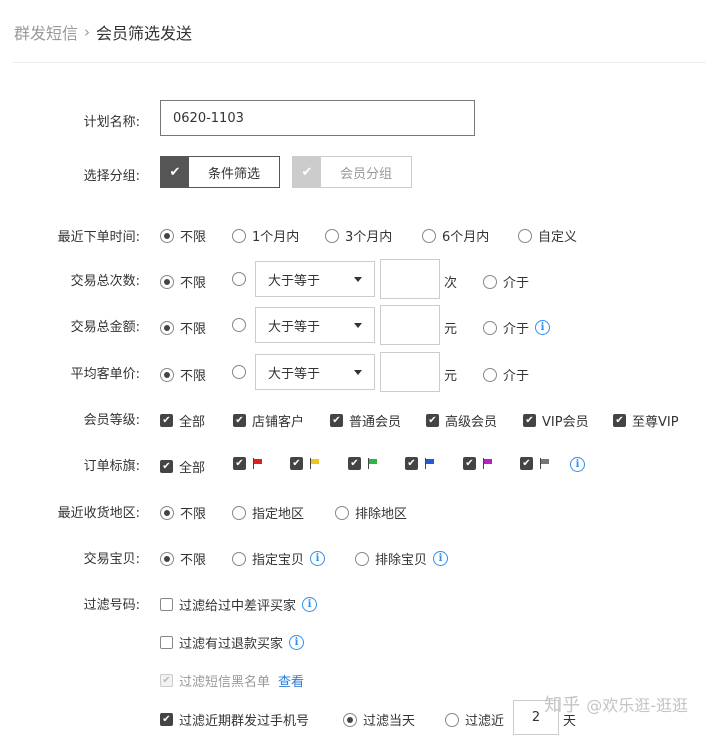  Describe the element at coordinates (105, 374) in the screenshot. I see `avg-price-label: 平均客单价:` at that location.